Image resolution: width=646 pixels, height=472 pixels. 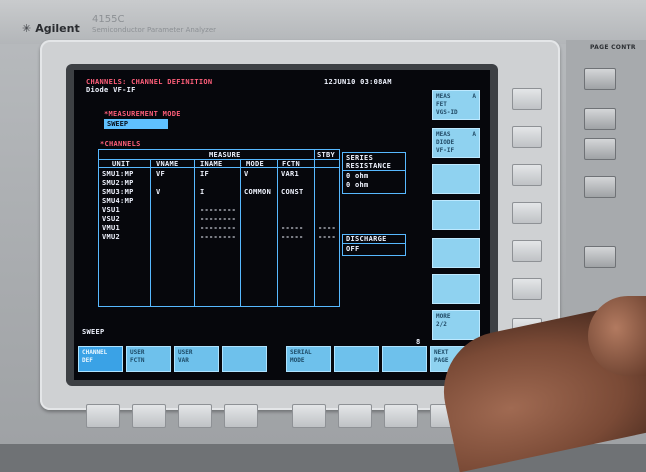 What do you see at coordinates (369, 166) in the screenshot?
I see `series-resistance-title2: RESISTANCE` at bounding box center [369, 166].